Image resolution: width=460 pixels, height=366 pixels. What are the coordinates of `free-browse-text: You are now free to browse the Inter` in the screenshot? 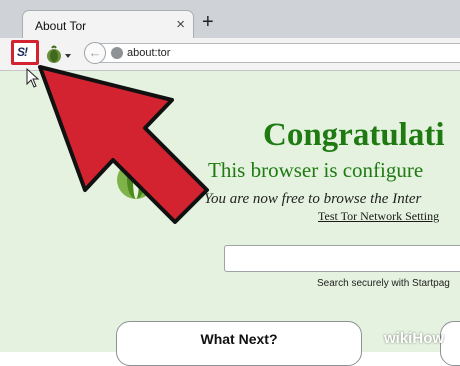 It's located at (313, 199).